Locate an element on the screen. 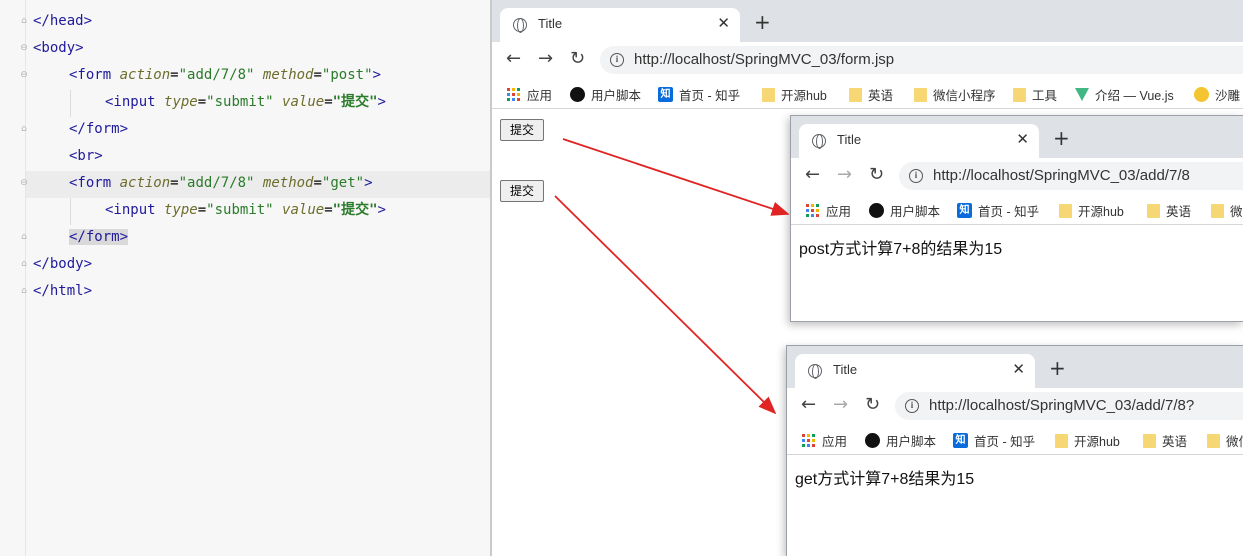 The height and width of the screenshot is (556, 1243). bookmark-wechat-miniprogram: 微信小程序 is located at coordinates (955, 94).